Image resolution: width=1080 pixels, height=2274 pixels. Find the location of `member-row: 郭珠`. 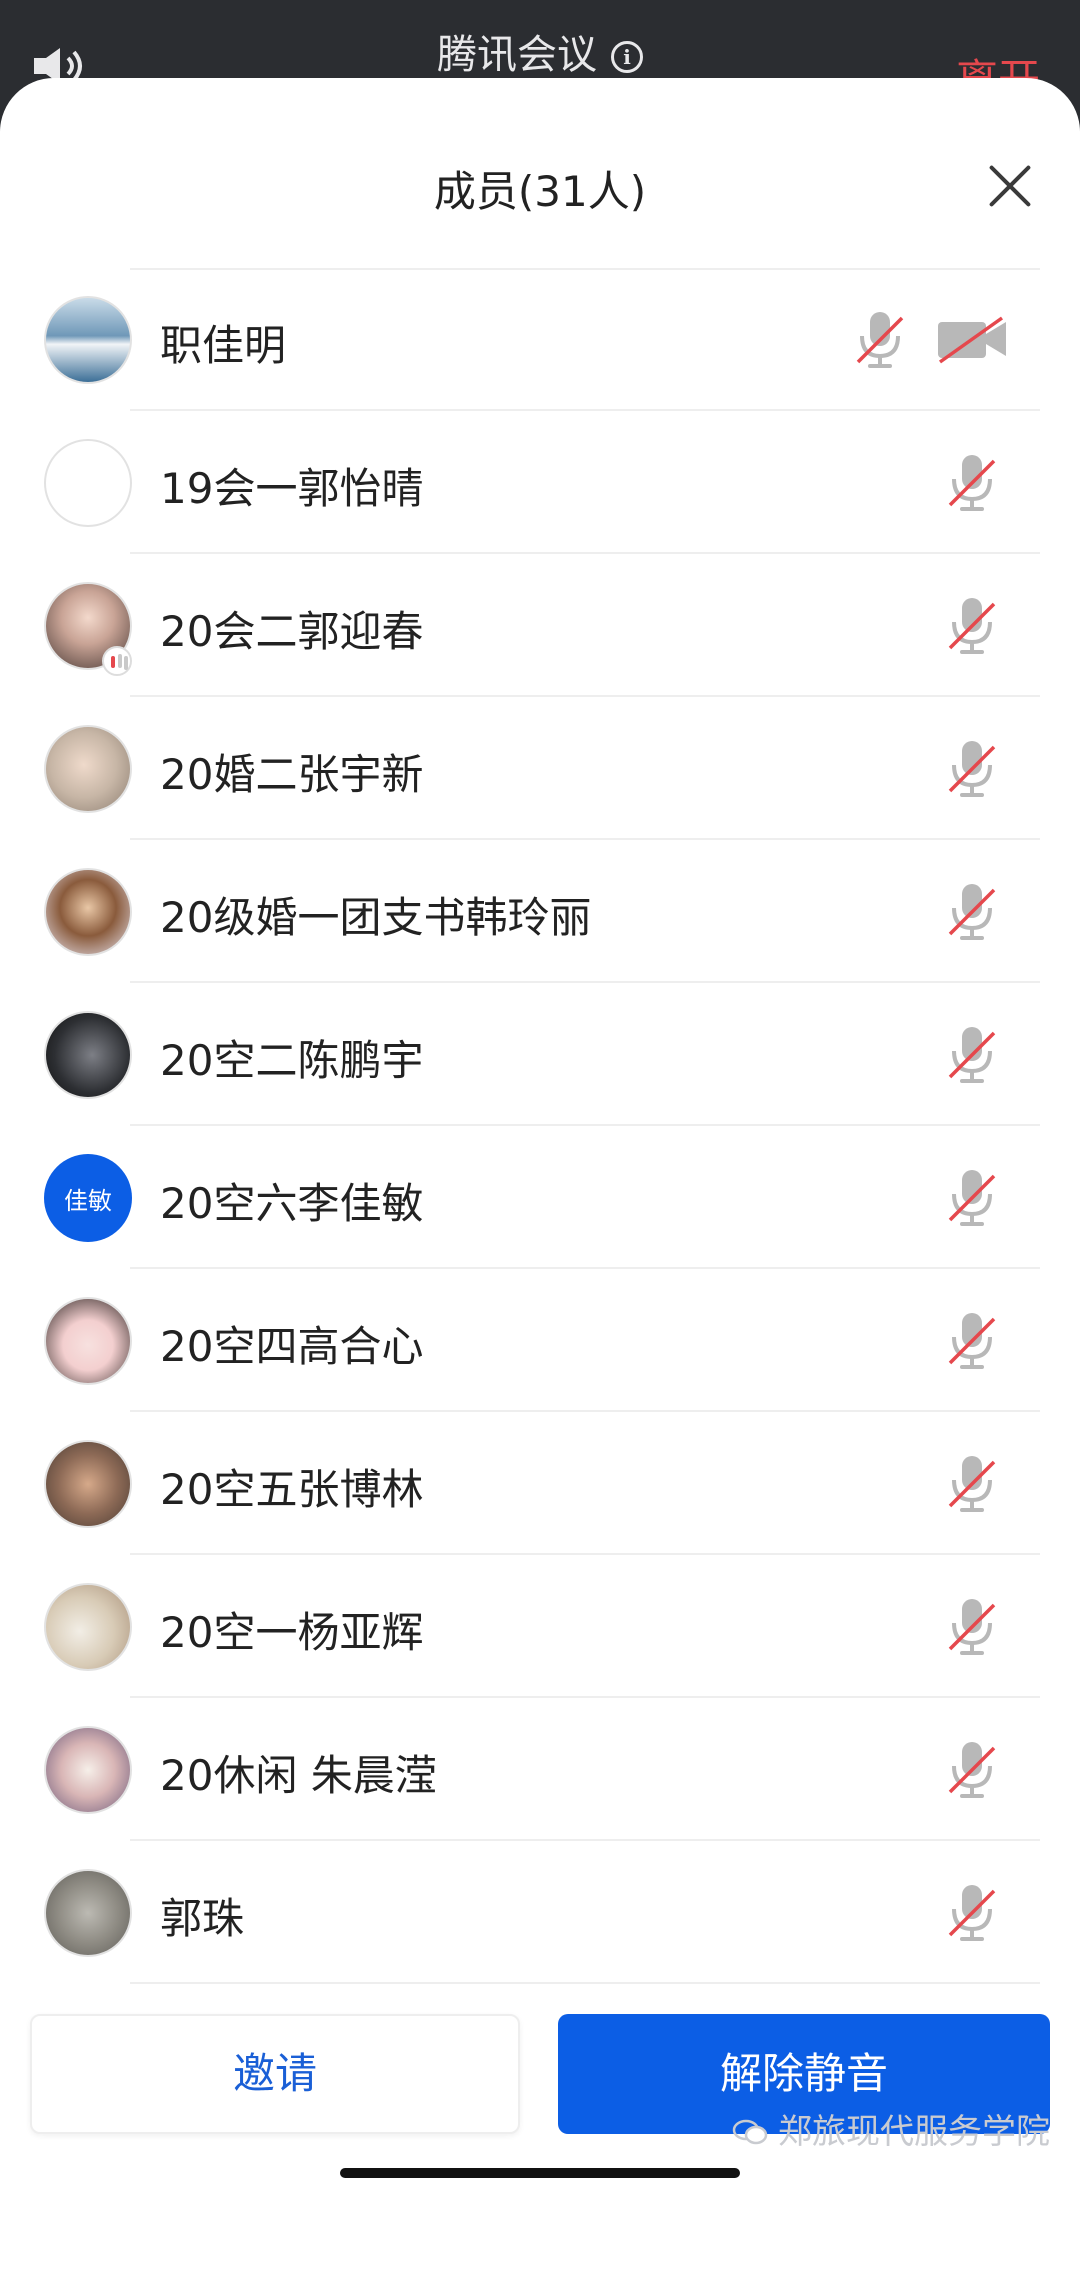

member-row: 郭珠 is located at coordinates (540, 1912).